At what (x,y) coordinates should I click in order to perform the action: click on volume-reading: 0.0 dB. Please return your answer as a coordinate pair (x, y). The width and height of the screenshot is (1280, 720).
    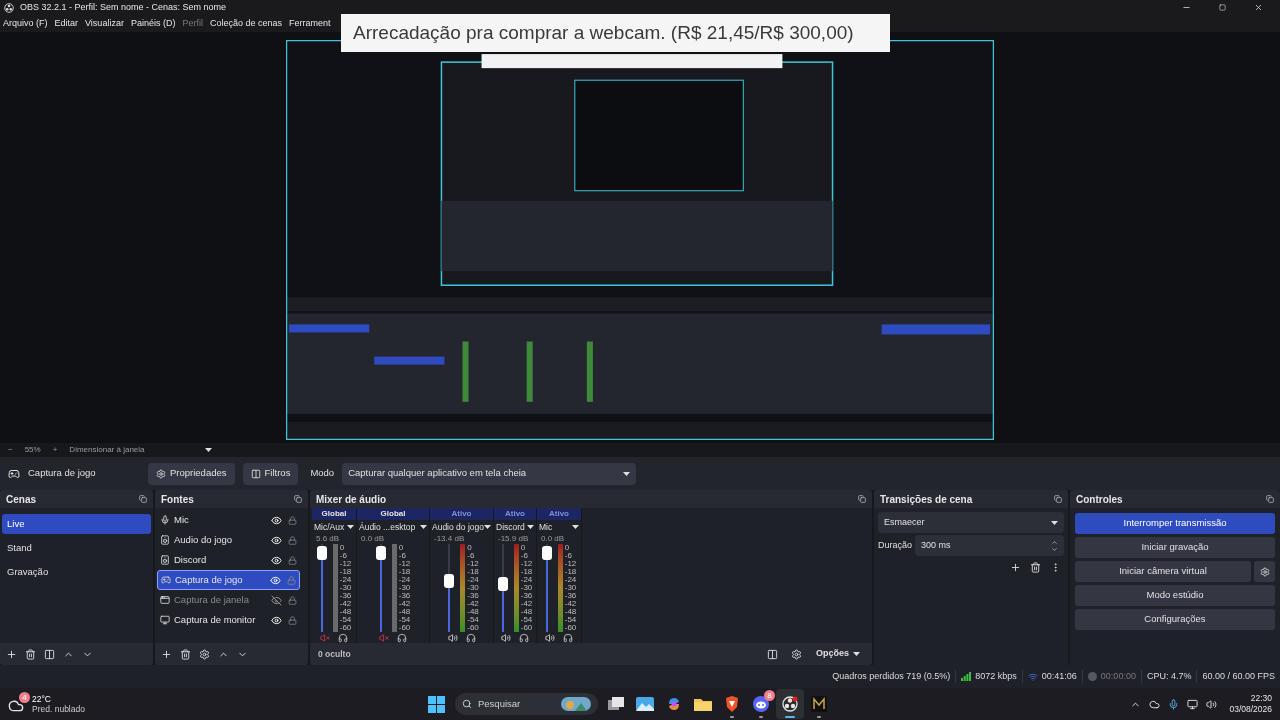
    Looking at the image, I should click on (373, 539).